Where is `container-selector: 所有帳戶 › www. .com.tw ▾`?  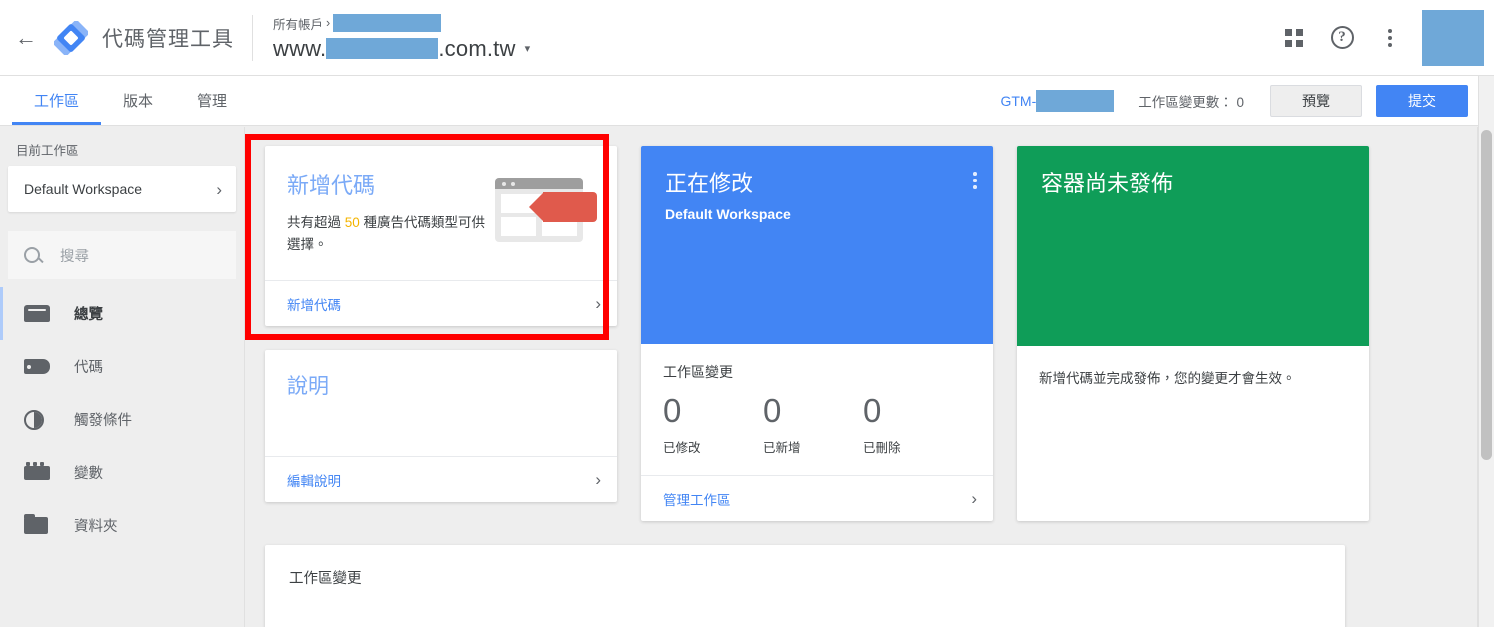
container-selector: 所有帳戶 › www. .com.tw ▾ is located at coordinates (401, 38).